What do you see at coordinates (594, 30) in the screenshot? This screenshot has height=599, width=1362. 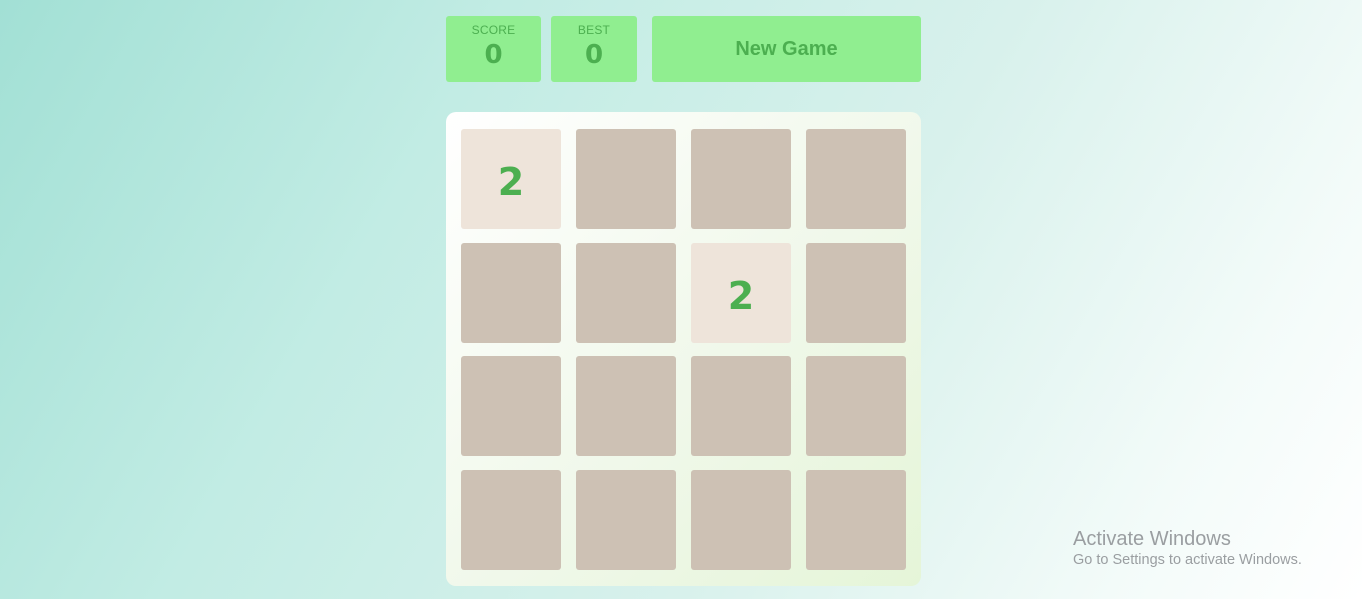 I see `best-label: BEST` at bounding box center [594, 30].